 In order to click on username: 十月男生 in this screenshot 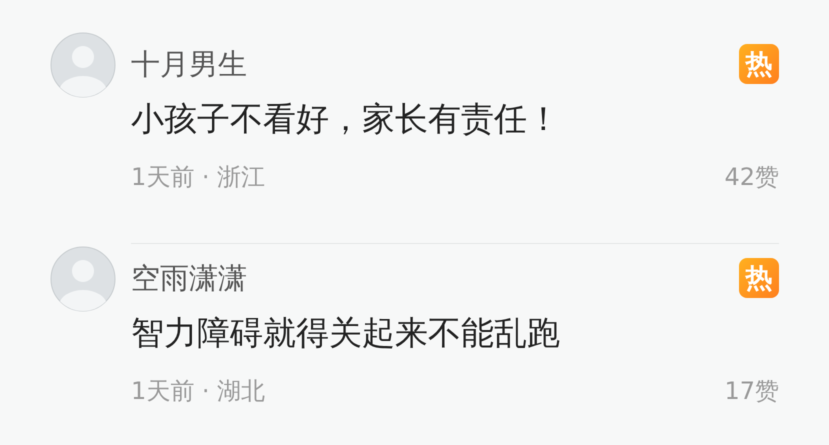, I will do `click(189, 64)`.